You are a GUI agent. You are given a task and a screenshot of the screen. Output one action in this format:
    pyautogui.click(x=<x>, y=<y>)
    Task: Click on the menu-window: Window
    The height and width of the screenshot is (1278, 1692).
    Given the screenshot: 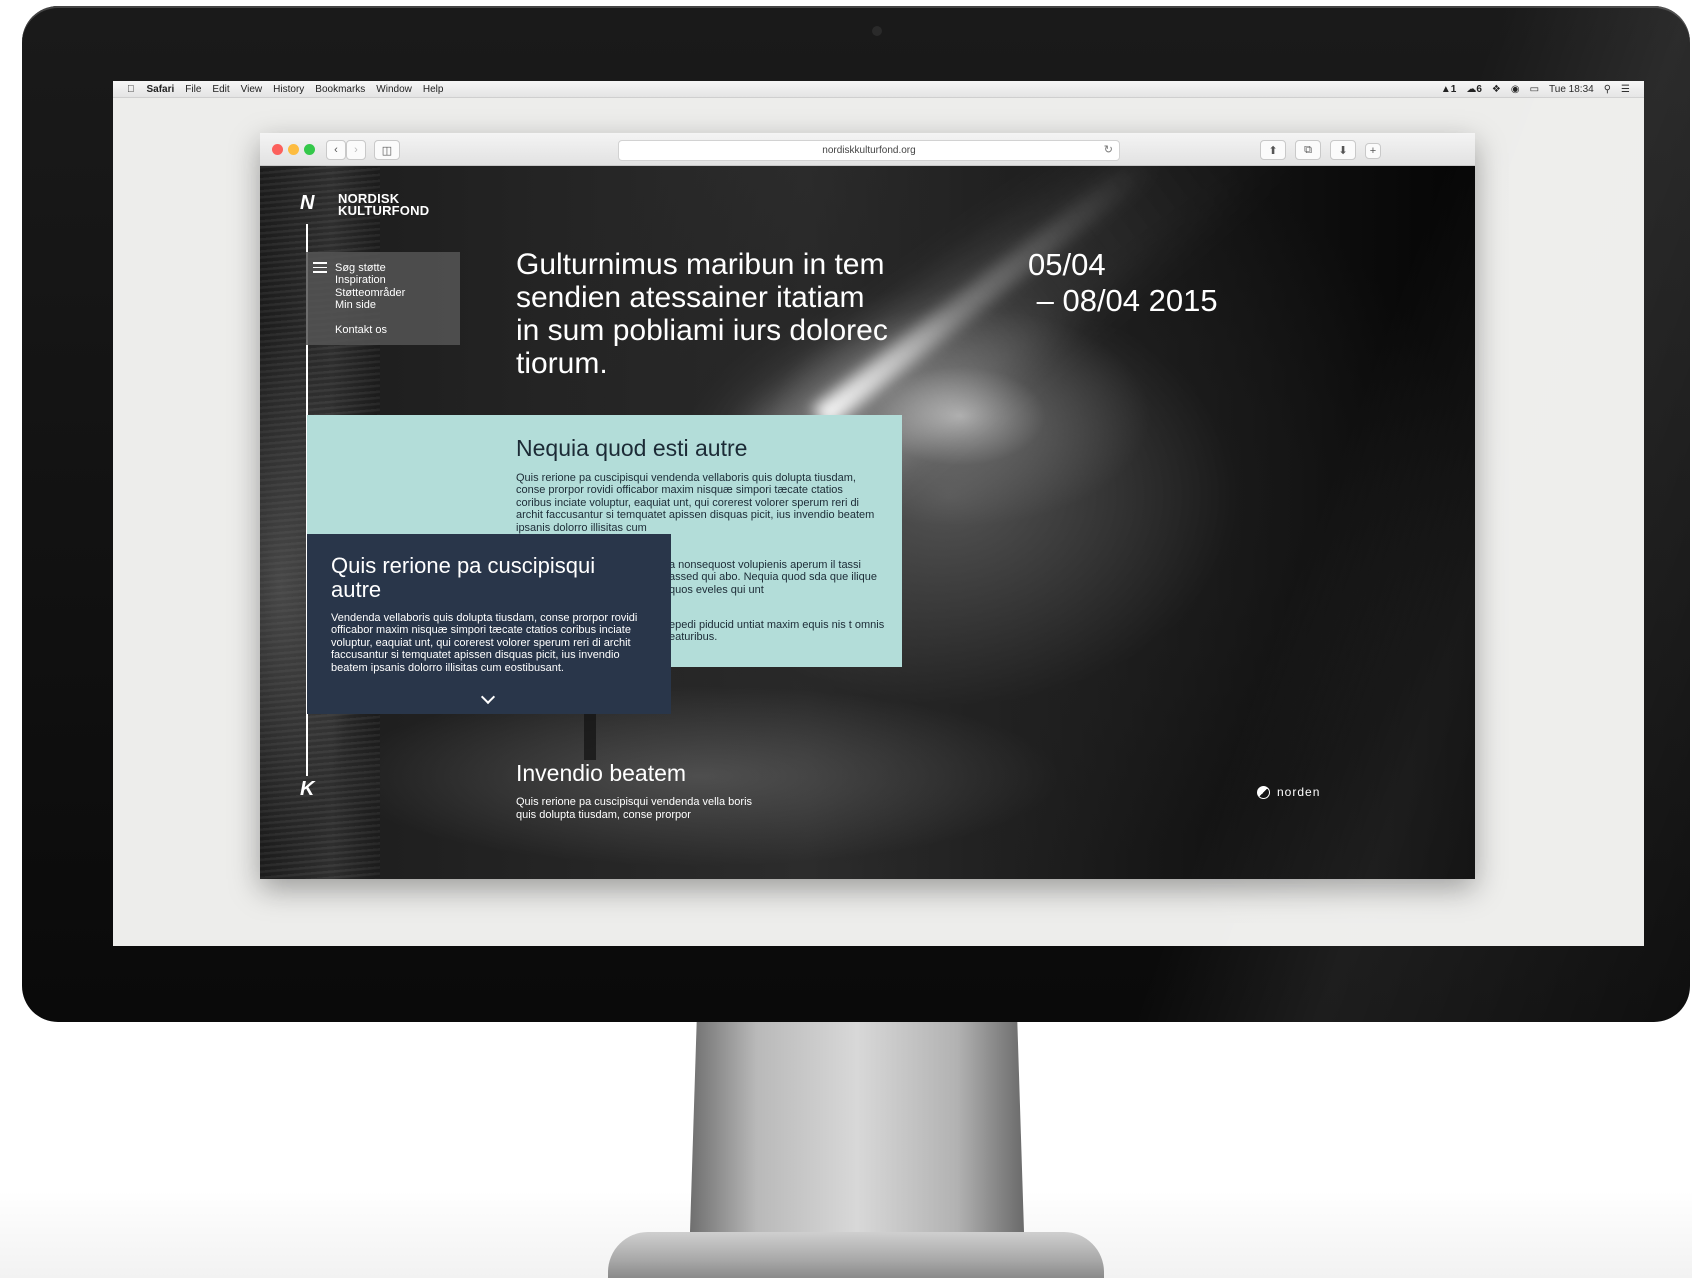 What is the action you would take?
    pyautogui.click(x=394, y=89)
    